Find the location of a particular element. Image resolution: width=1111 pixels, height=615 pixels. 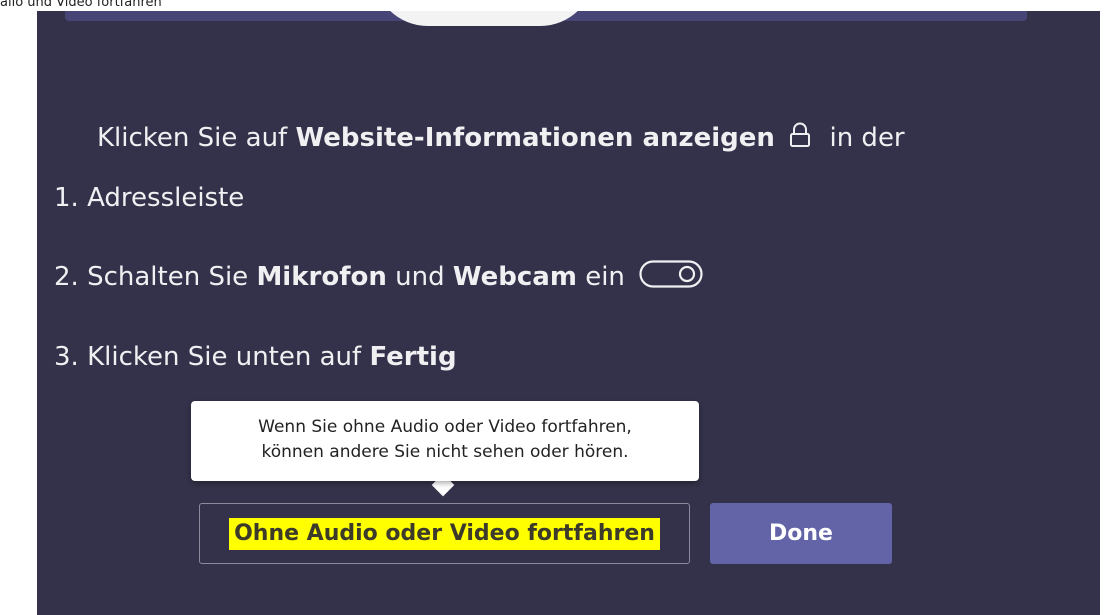

continue-without-av-button: Ohne Audio oder Video fortfahren is located at coordinates (444, 533).